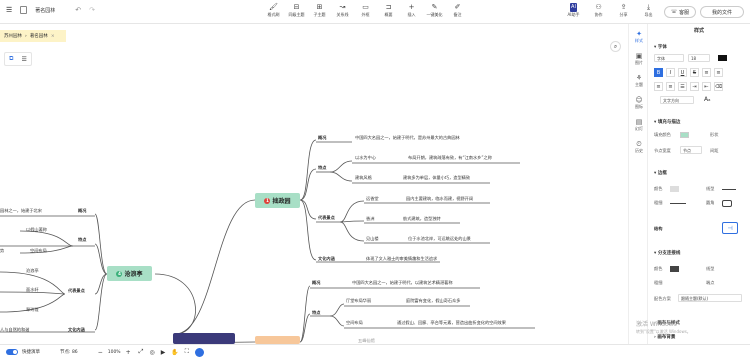  I want to click on zz-feature-label: 特点, so click(322, 168).